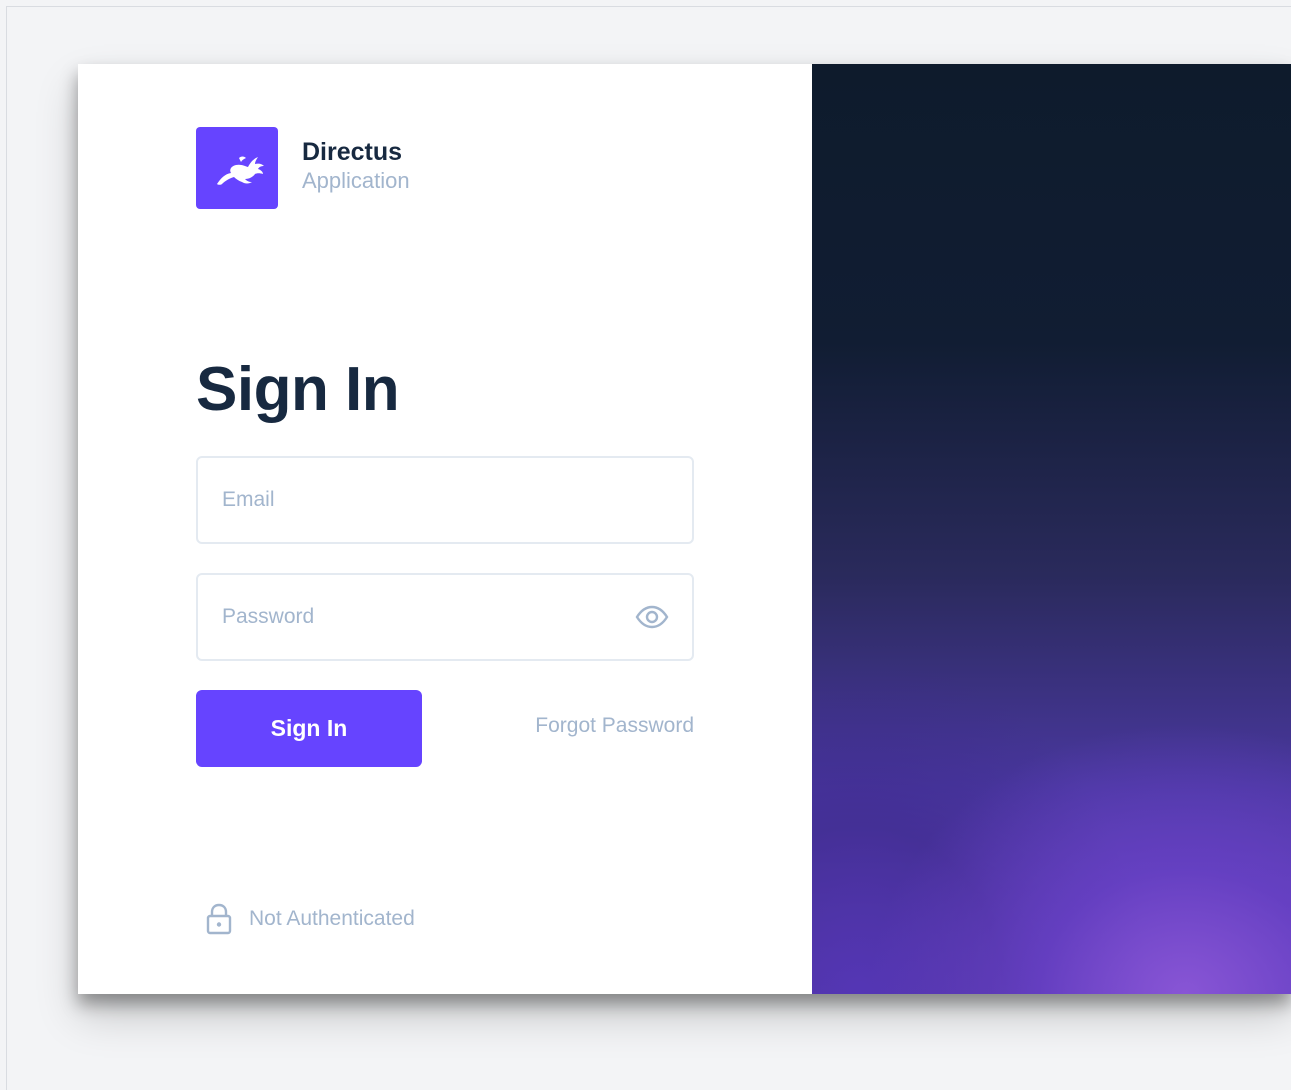 This screenshot has width=1291, height=1090. I want to click on auth-status-text: Not Authenticated, so click(332, 918).